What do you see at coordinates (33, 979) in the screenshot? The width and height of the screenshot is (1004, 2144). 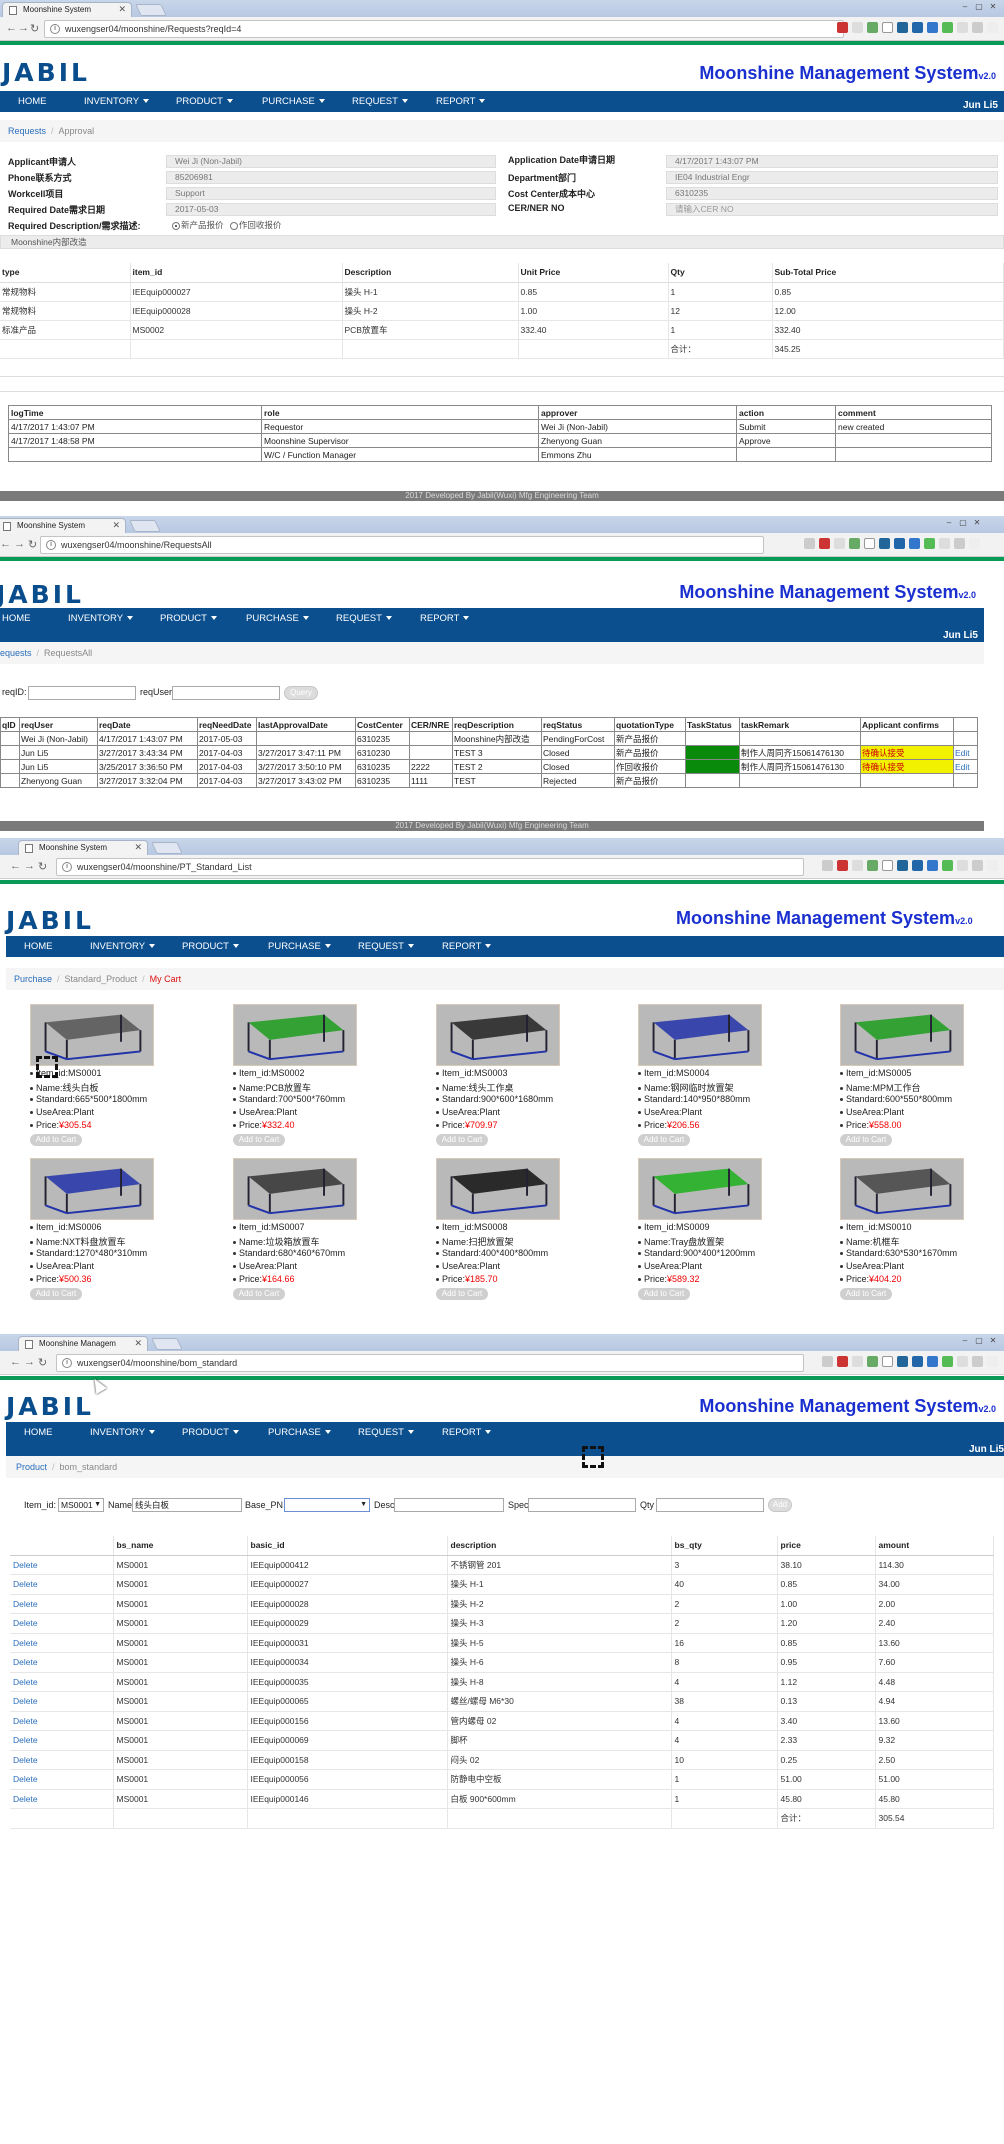 I see `crumb-purchase: Purchase` at bounding box center [33, 979].